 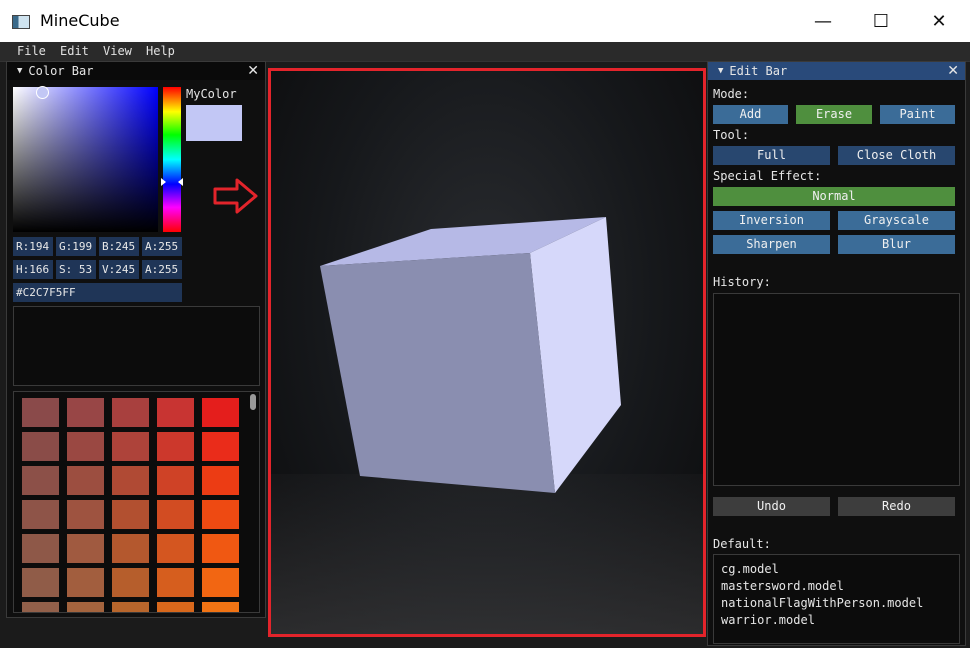 I want to click on menu-edit: Edit, so click(x=74, y=51).